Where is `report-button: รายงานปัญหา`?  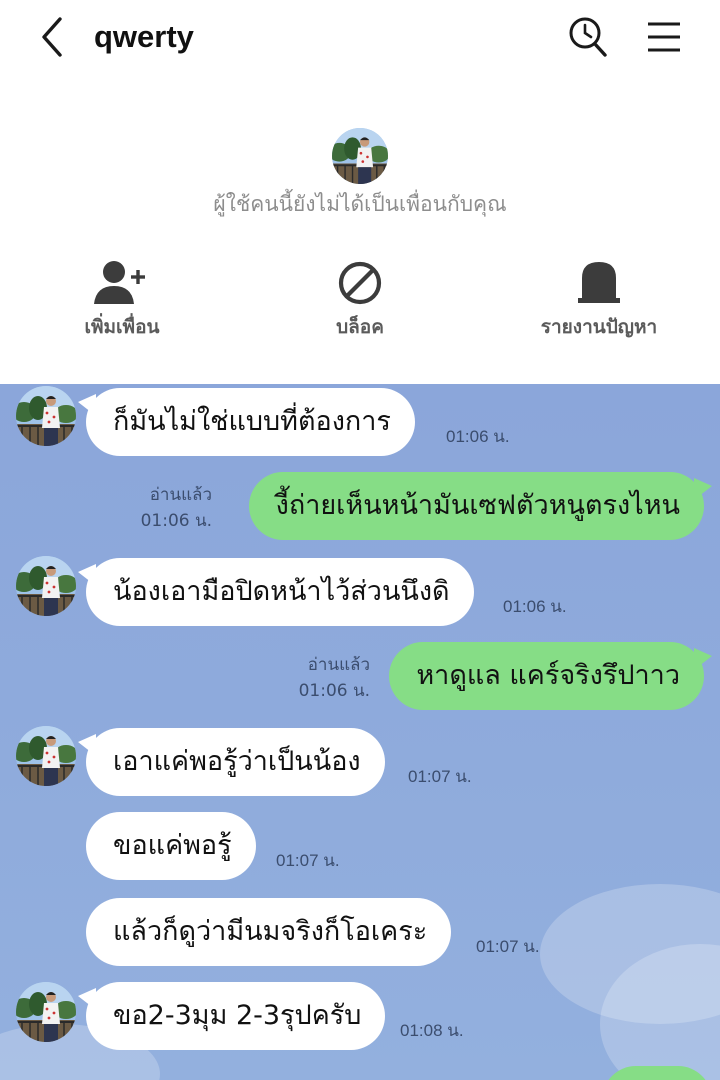
report-button: รายงานปัญหา is located at coordinates (599, 300).